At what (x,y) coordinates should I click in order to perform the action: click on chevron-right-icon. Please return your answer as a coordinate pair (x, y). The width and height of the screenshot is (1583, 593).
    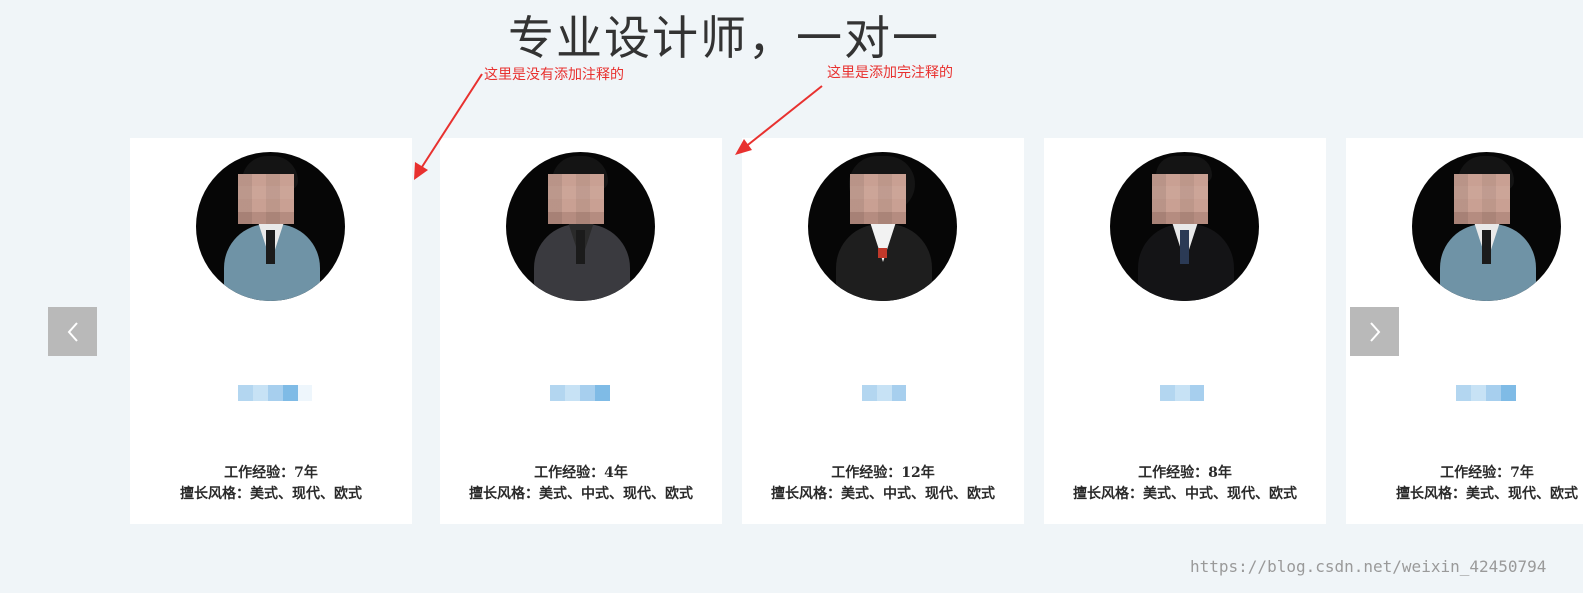
    Looking at the image, I should click on (1374, 331).